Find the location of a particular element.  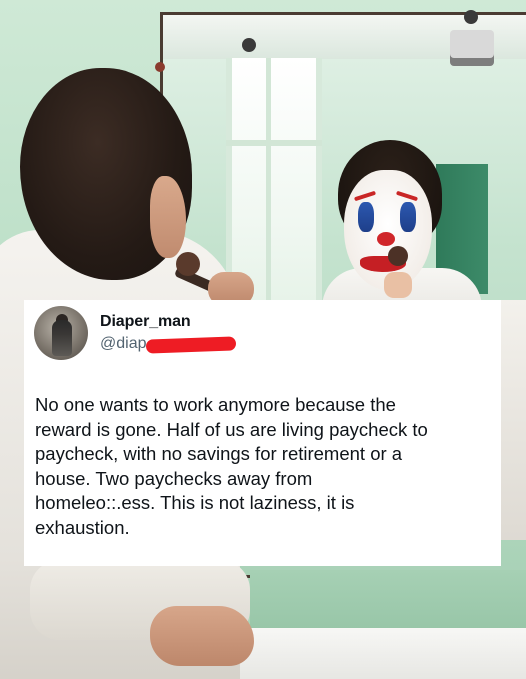

handle-row: @diap is located at coordinates (168, 345).